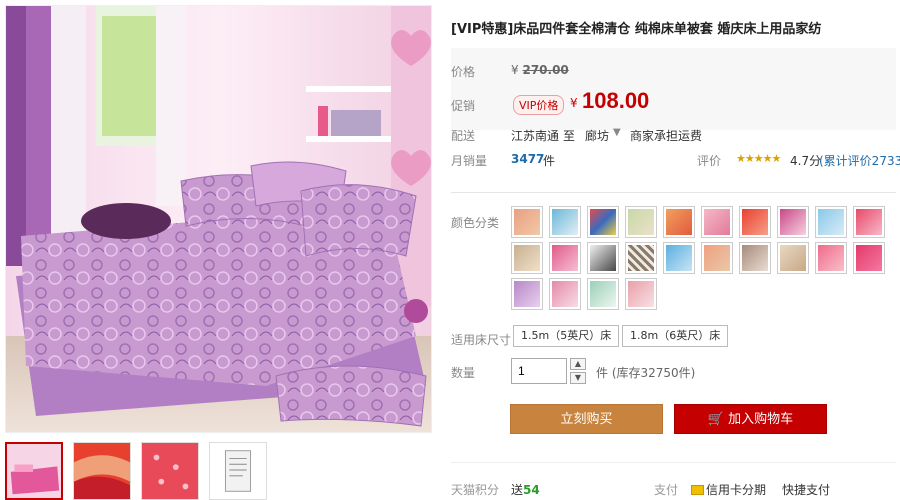  I want to click on bed-size-label: 适用床尺寸, so click(481, 340).